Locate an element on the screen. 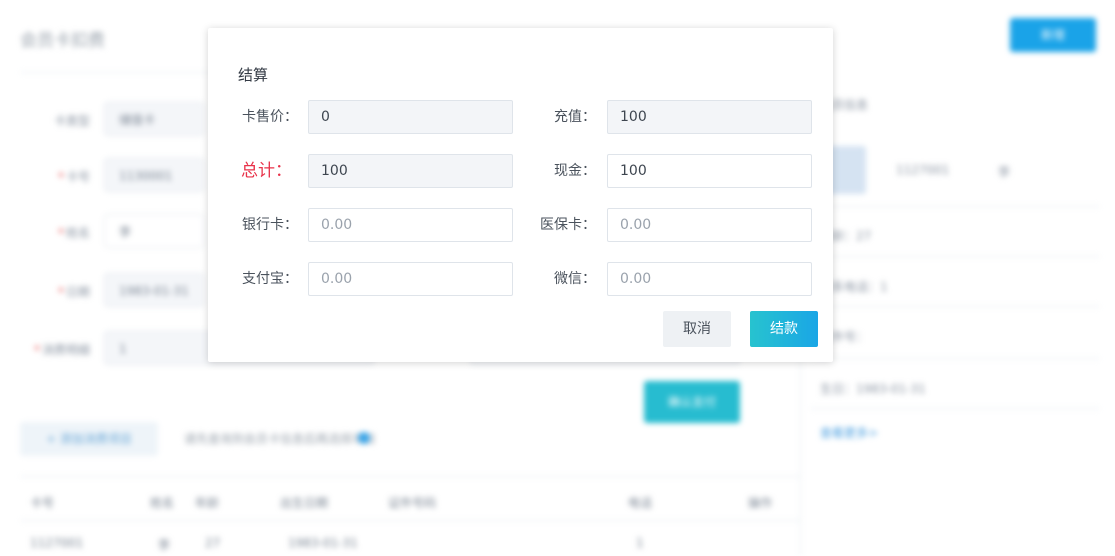 This screenshot has height=556, width=1115. bank-card-label: 银行卡： is located at coordinates (270, 225).